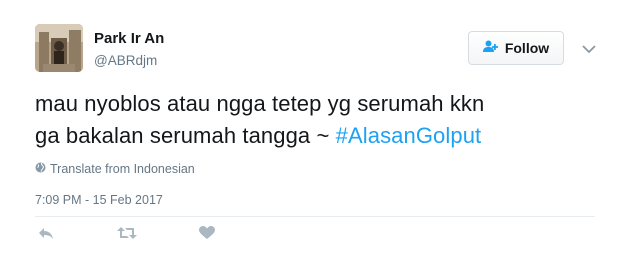  Describe the element at coordinates (207, 235) in the screenshot. I see `heart-icon` at that location.